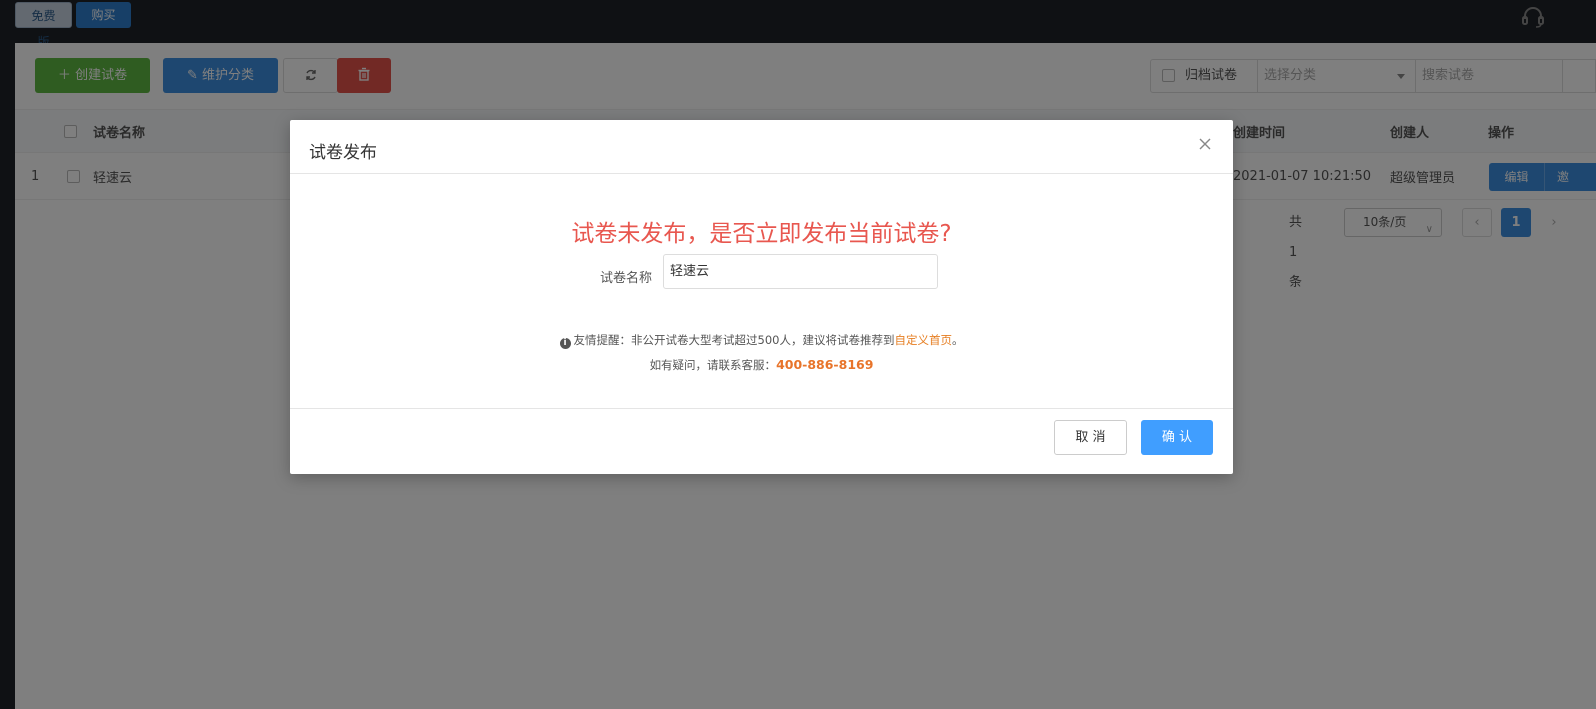  What do you see at coordinates (343, 153) in the screenshot?
I see `dialog-title: 试卷发布` at bounding box center [343, 153].